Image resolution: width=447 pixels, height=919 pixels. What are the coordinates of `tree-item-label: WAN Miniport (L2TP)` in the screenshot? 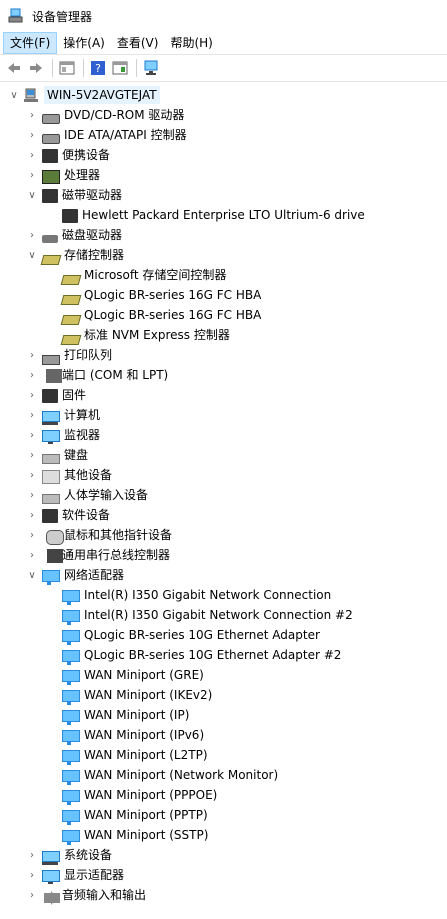 It's located at (146, 755).